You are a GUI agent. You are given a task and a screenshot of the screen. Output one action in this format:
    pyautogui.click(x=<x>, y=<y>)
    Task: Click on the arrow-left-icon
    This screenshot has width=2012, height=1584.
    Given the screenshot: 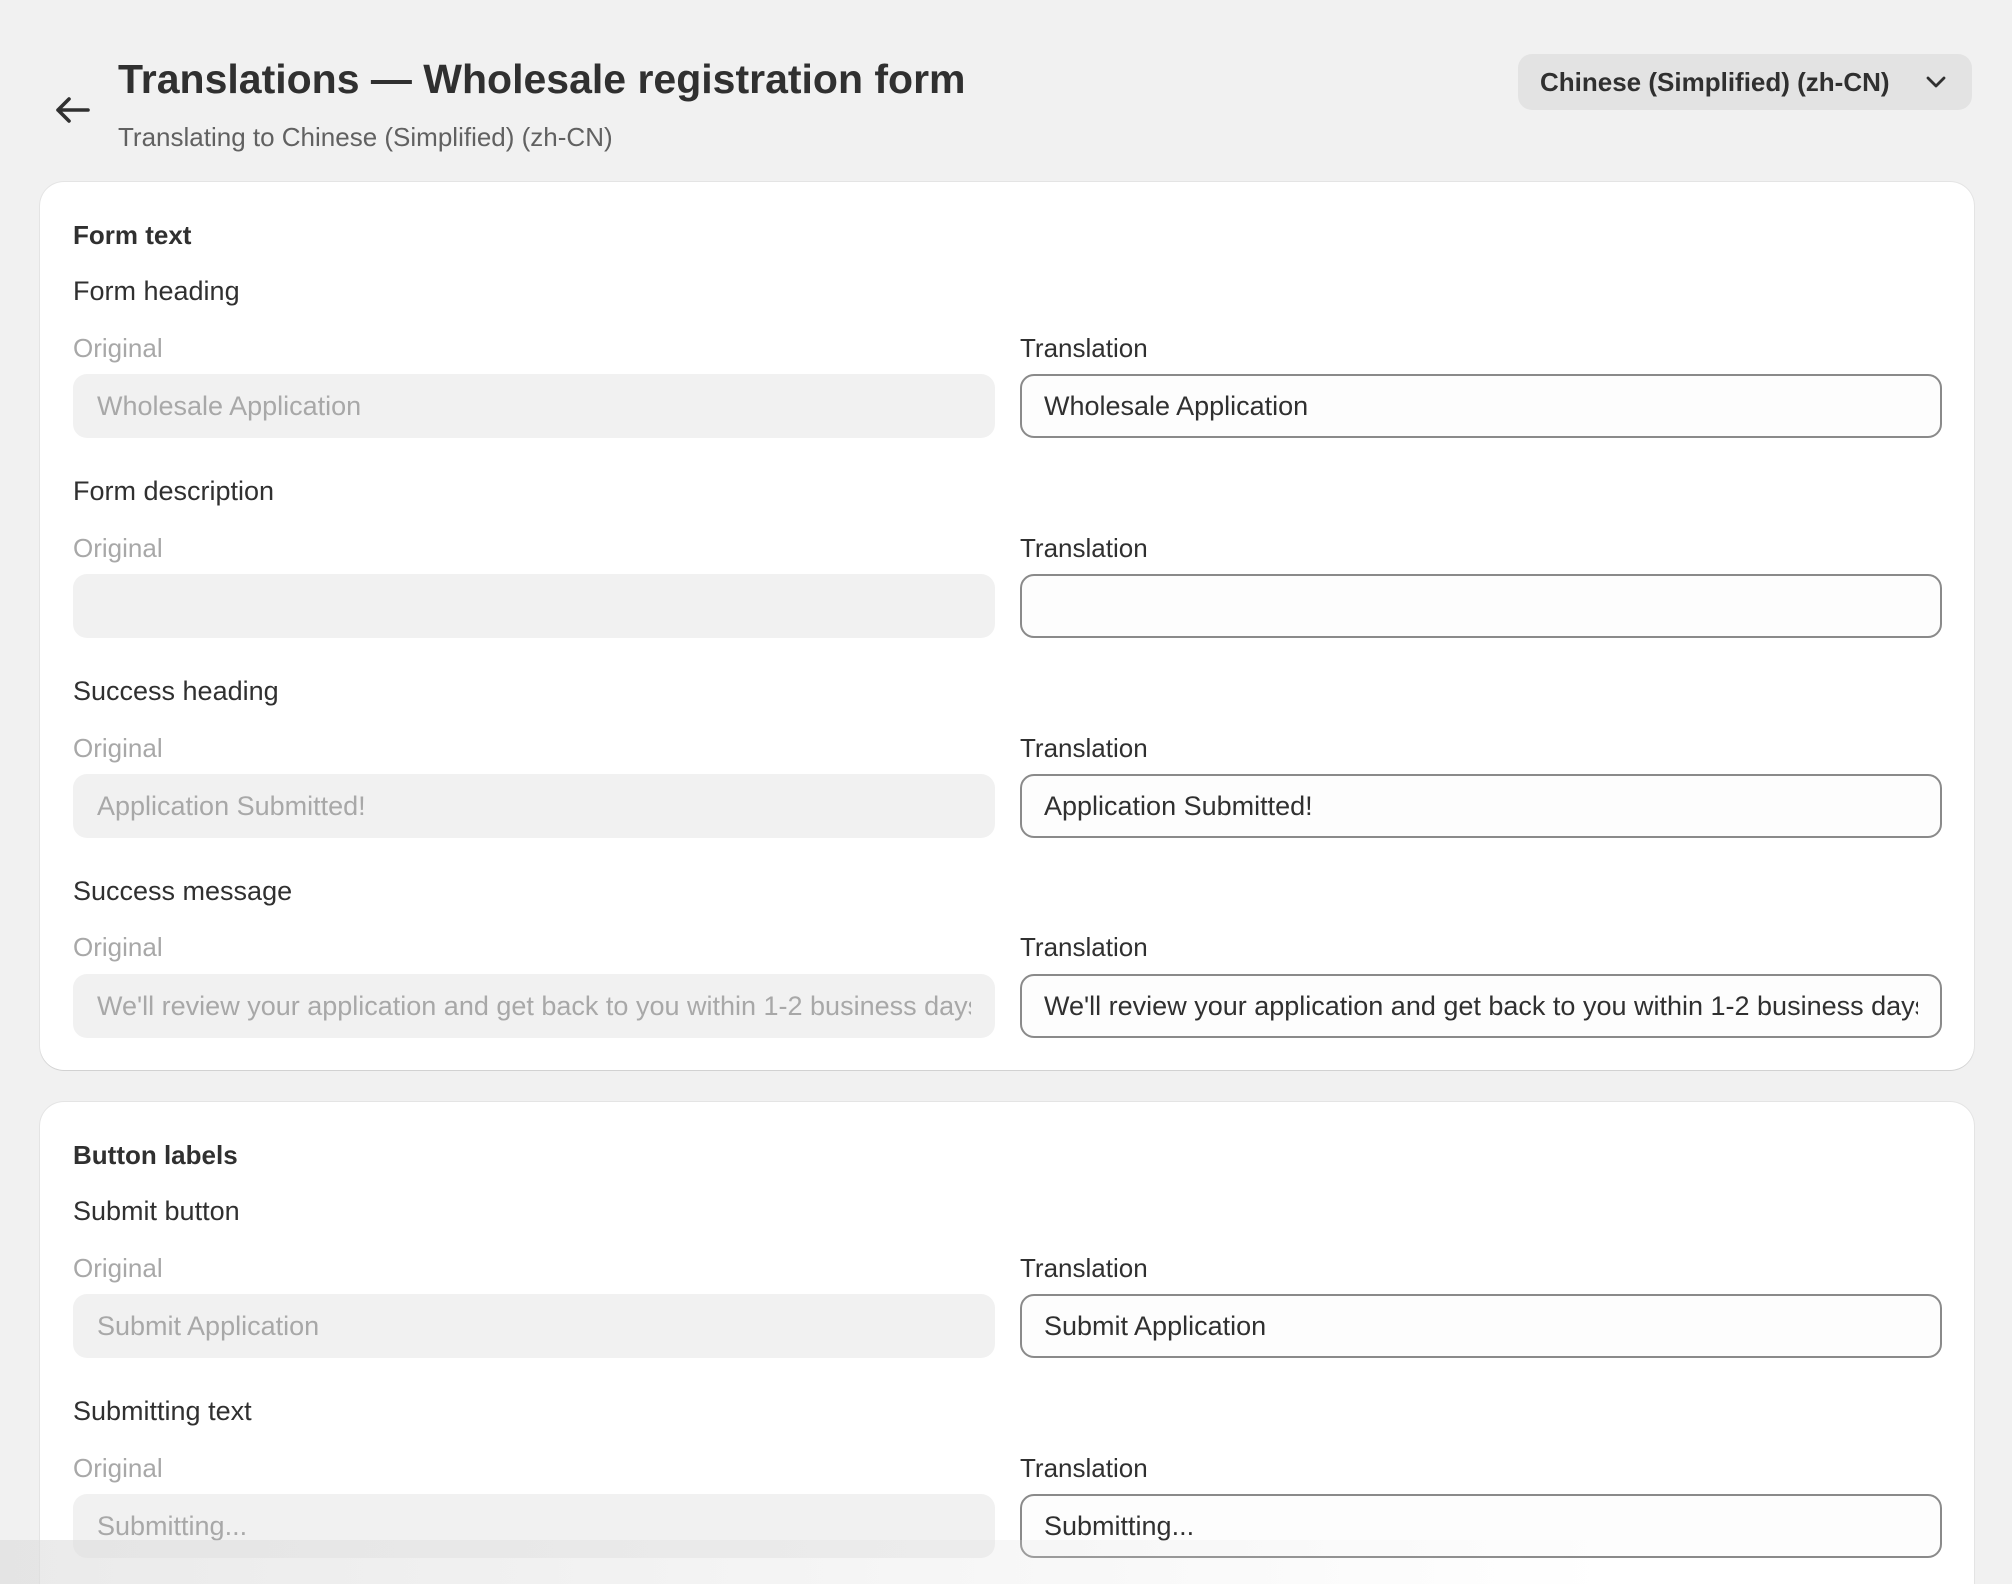 What is the action you would take?
    pyautogui.click(x=73, y=110)
    